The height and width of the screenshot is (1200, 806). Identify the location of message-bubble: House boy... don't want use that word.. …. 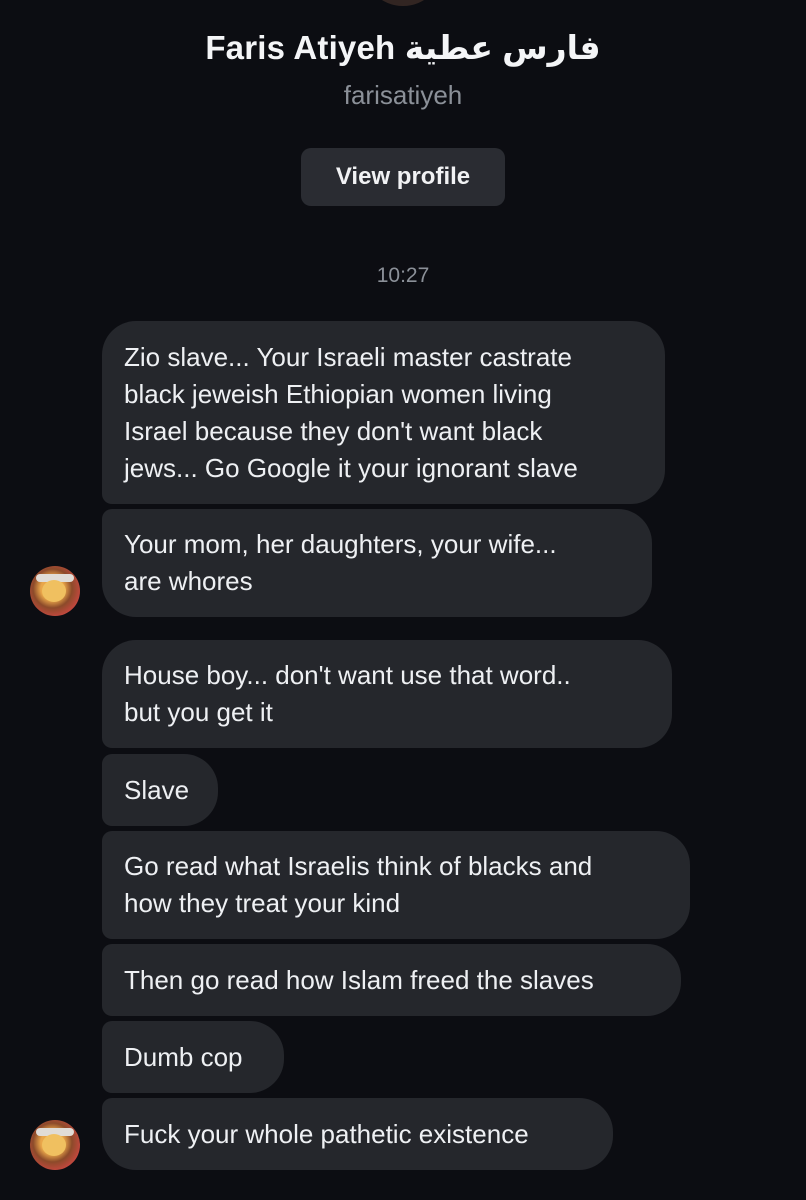
(387, 694).